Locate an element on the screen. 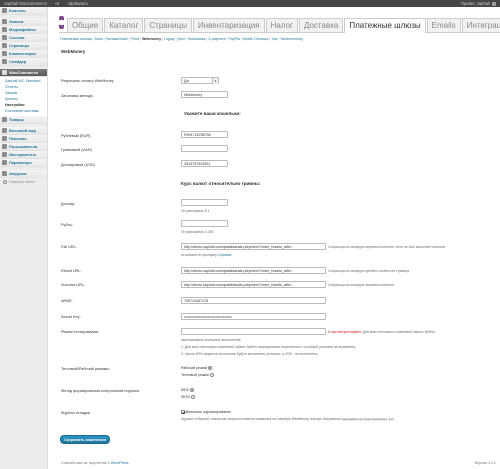 The width and height of the screenshot is (500, 469). wordpress-link: WordPress is located at coordinates (120, 463).